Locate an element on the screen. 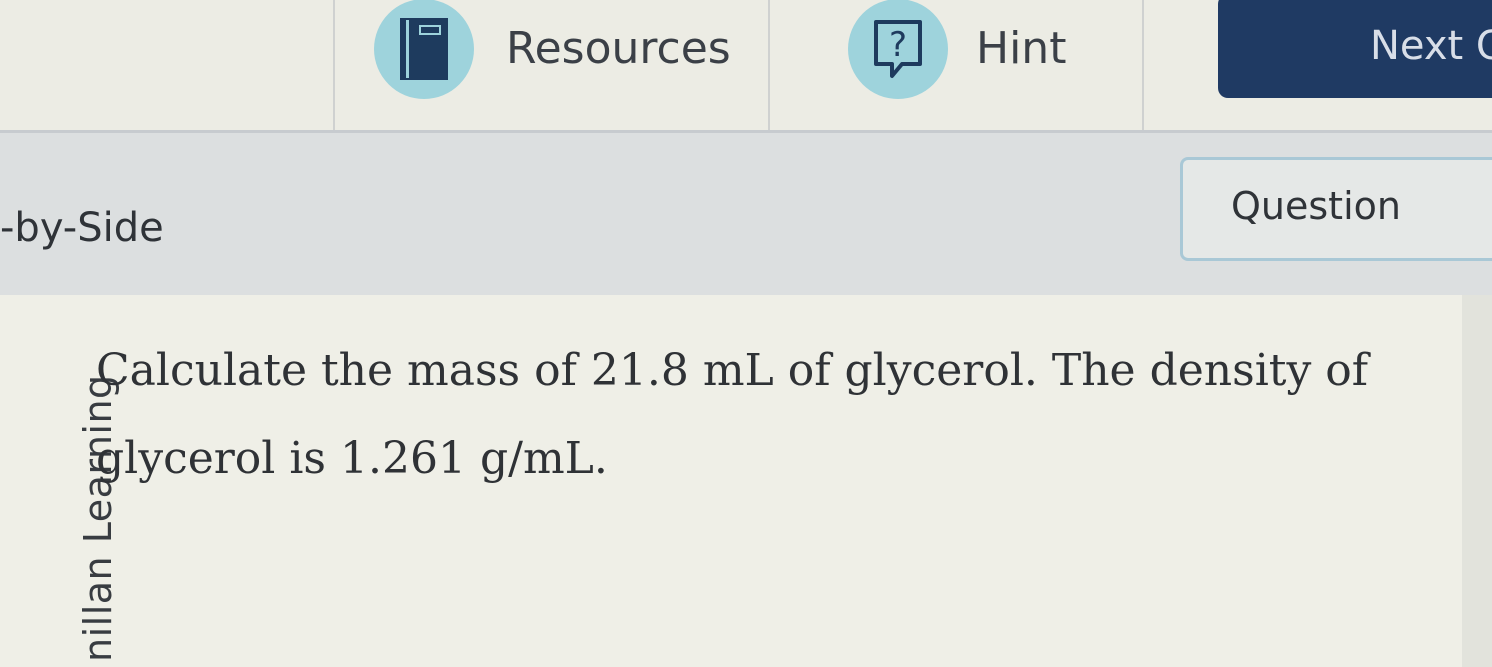  panel-edge is located at coordinates (1477, 481).